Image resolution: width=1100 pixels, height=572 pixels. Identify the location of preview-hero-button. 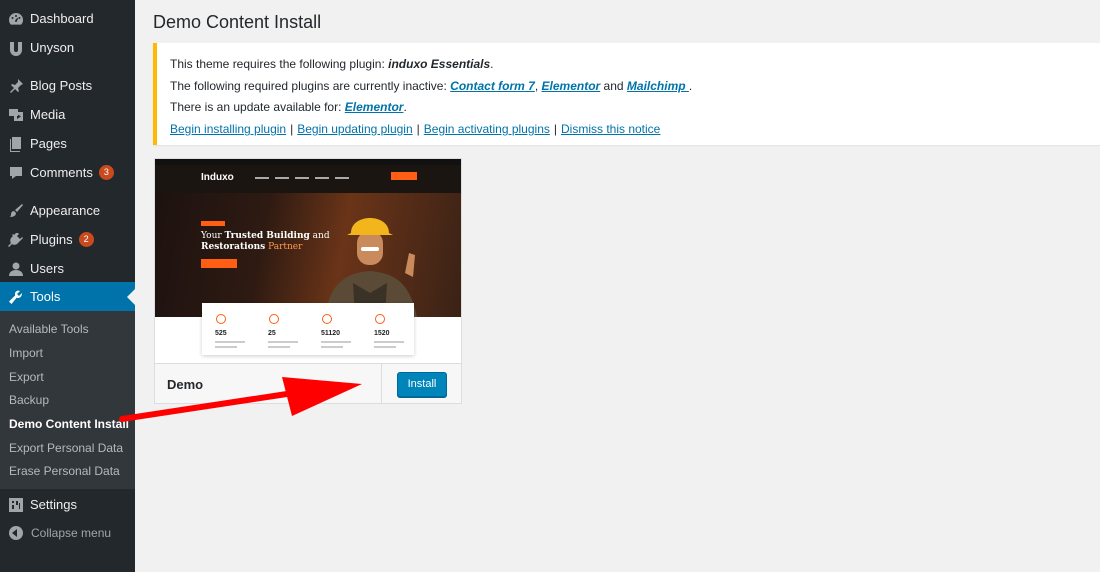
(219, 263).